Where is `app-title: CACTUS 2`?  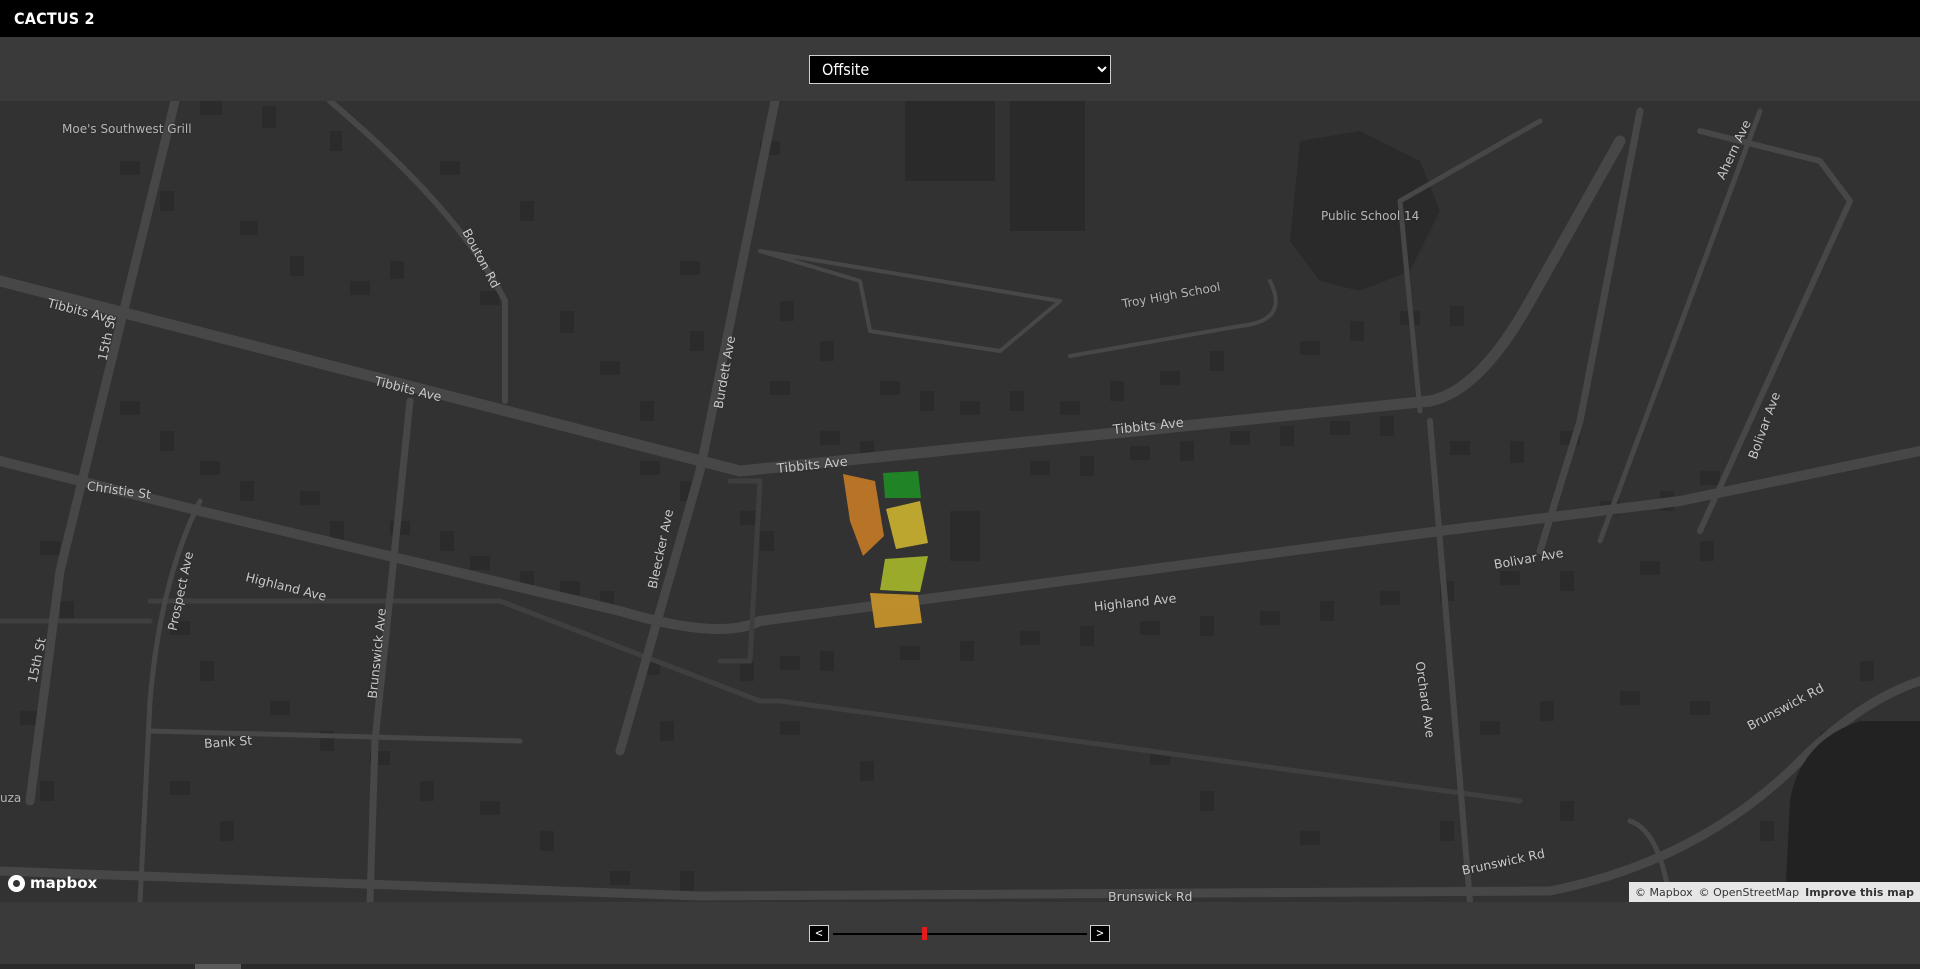
app-title: CACTUS 2 is located at coordinates (54, 18).